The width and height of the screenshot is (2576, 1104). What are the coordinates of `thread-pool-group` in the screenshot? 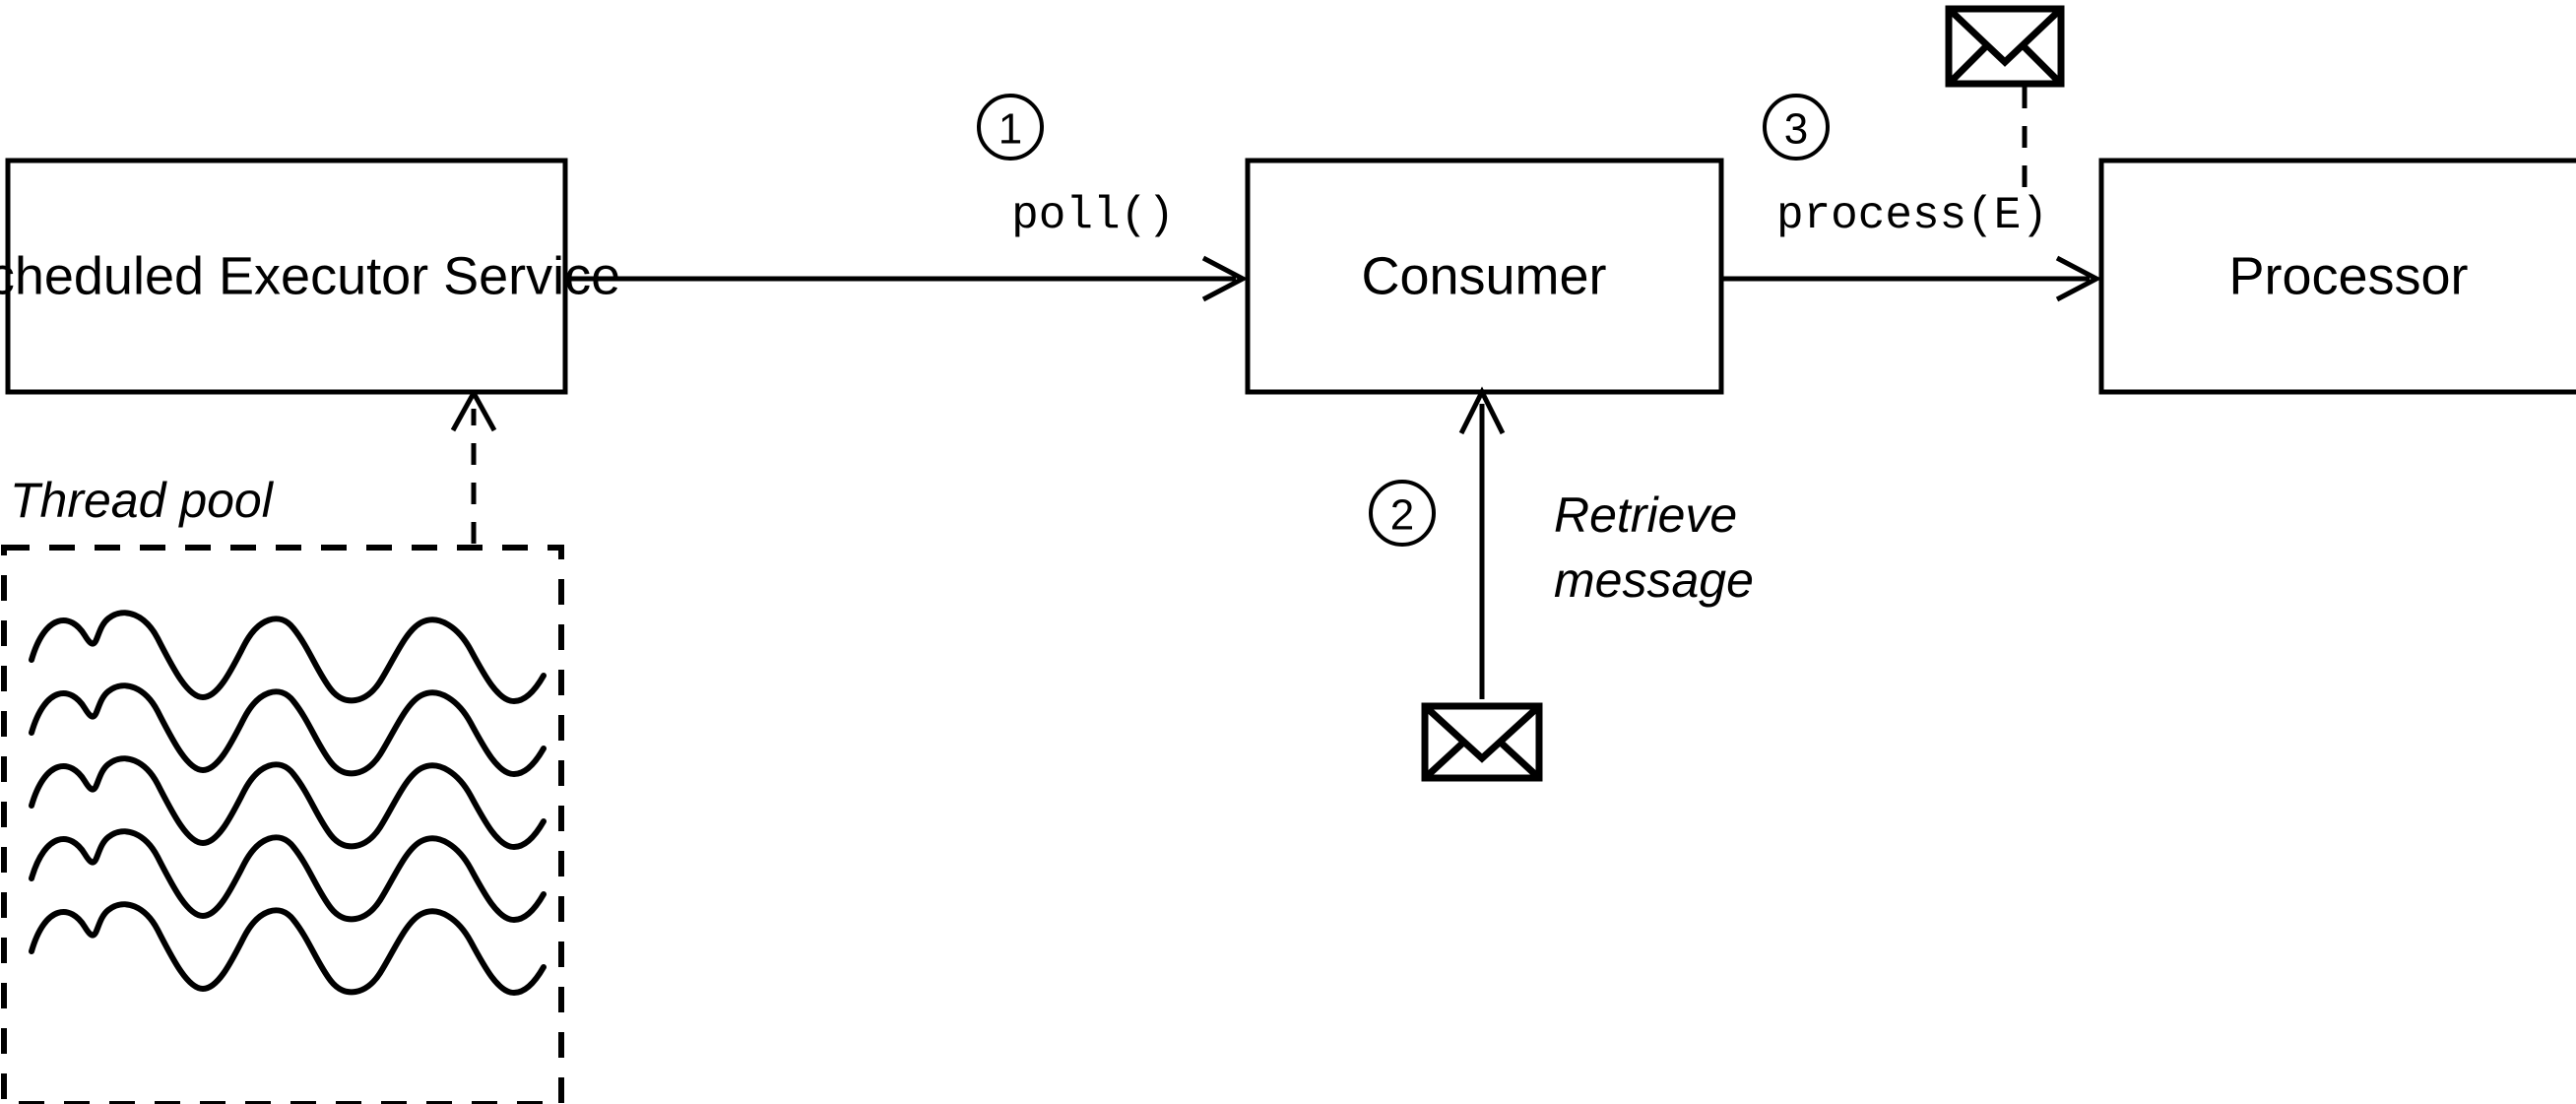 It's located at (282, 824).